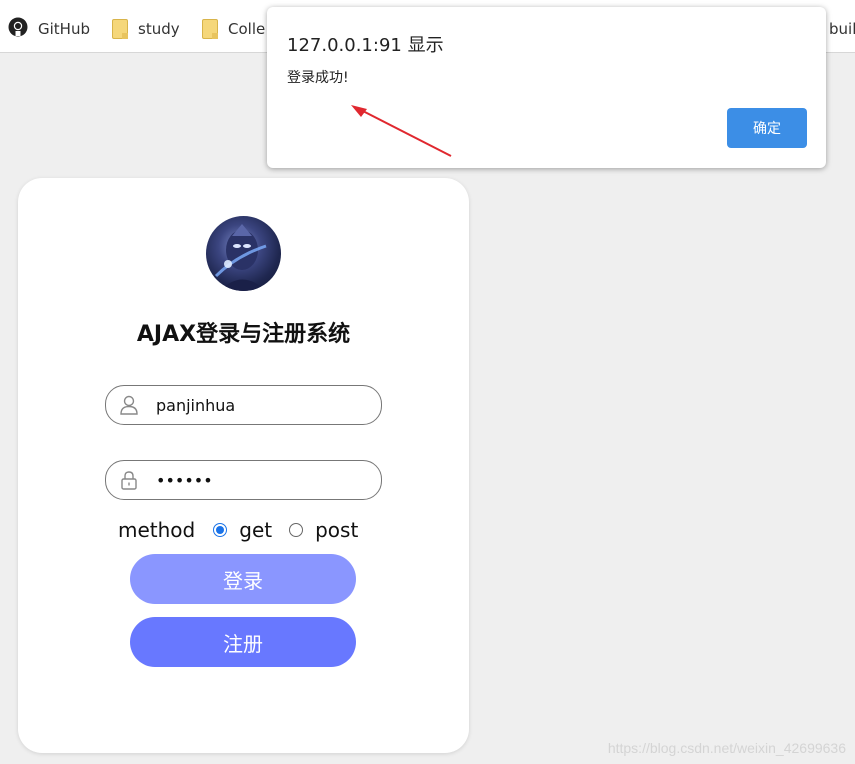 The height and width of the screenshot is (764, 855). Describe the element at coordinates (238, 530) in the screenshot. I see `method-selector: method get post` at that location.